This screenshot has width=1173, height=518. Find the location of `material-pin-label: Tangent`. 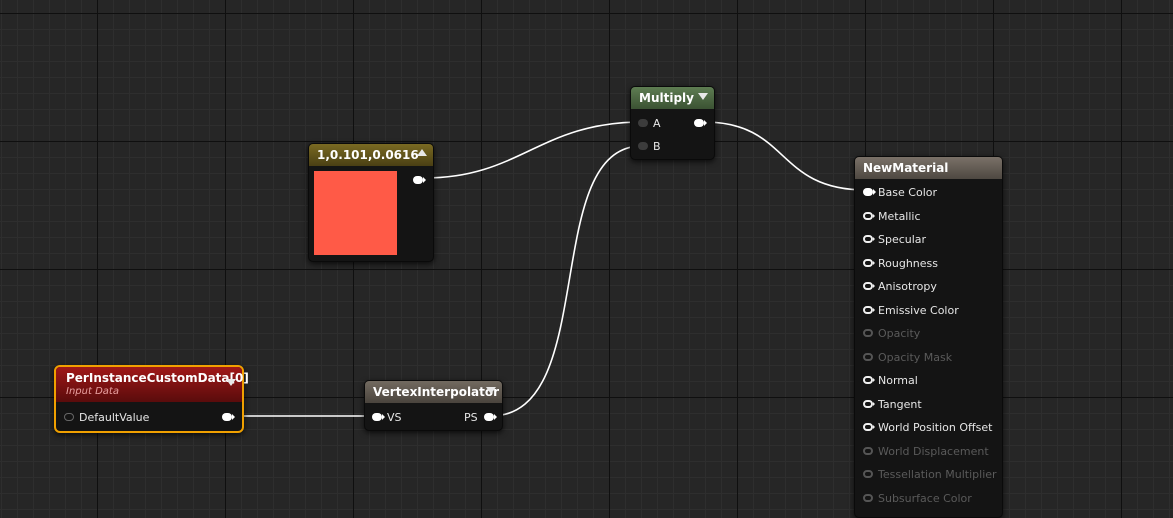

material-pin-label: Tangent is located at coordinates (900, 404).